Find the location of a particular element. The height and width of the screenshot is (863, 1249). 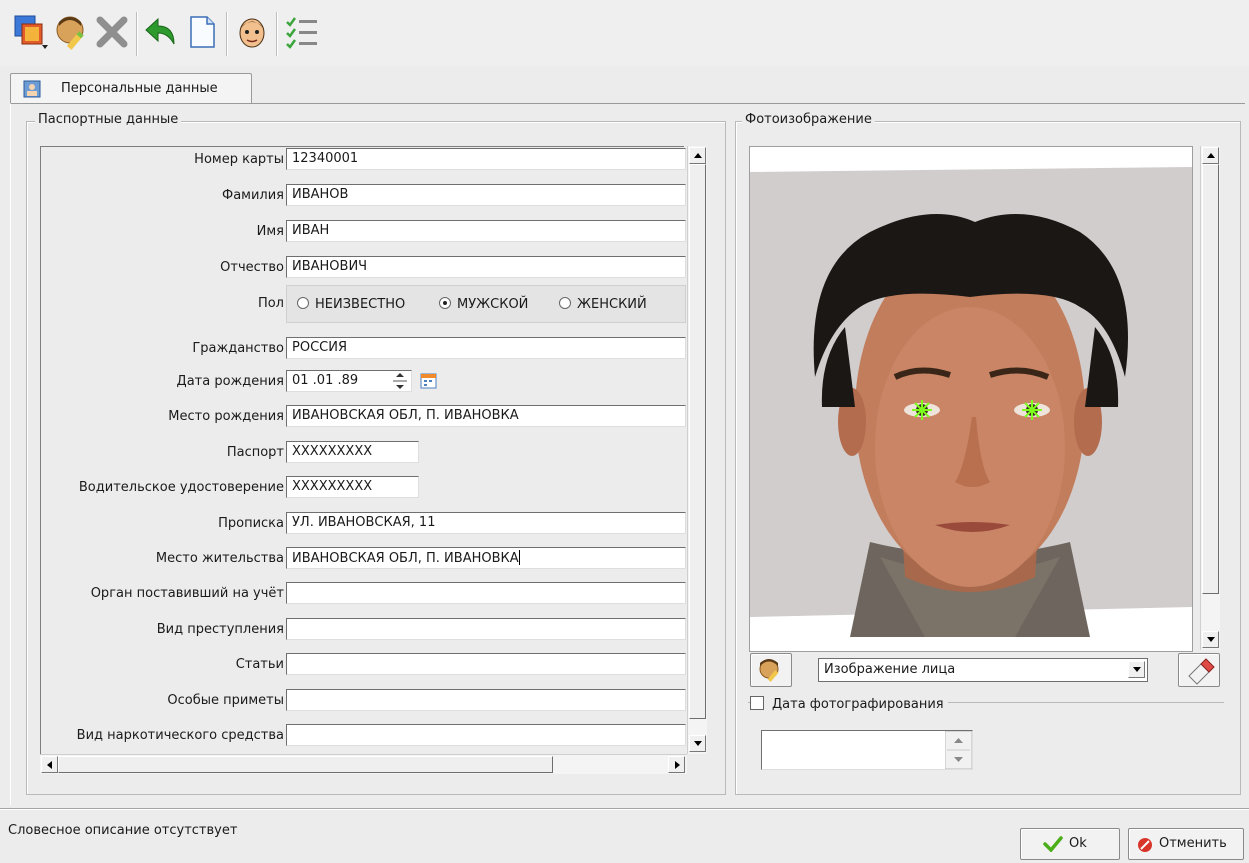

passport-group-title: Паспортные данные is located at coordinates (108, 119).